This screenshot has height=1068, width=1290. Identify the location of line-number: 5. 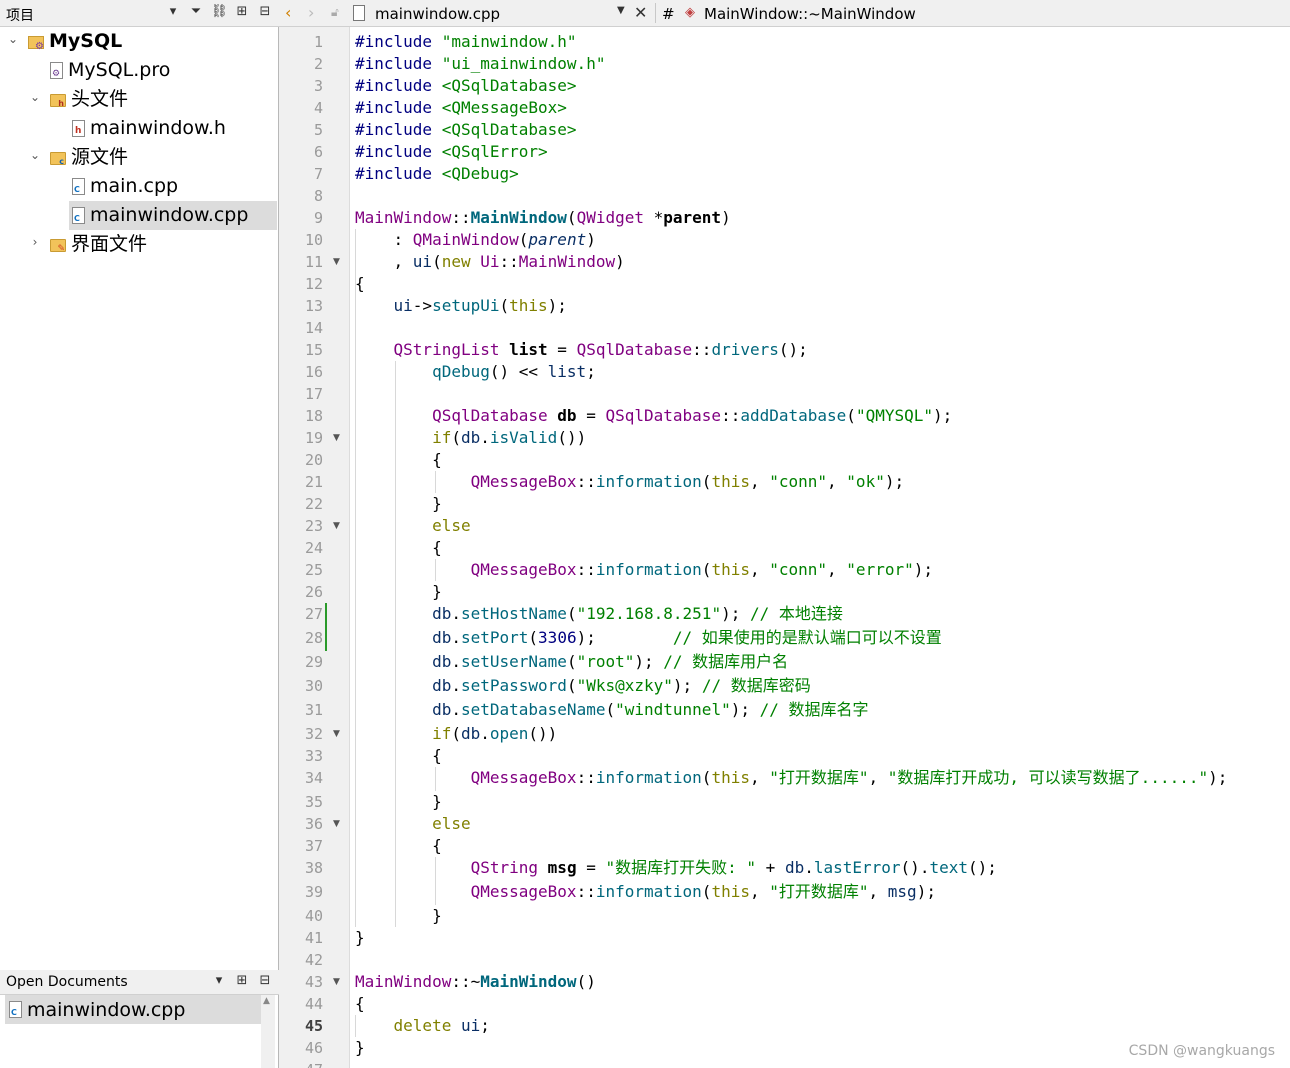
(318, 130).